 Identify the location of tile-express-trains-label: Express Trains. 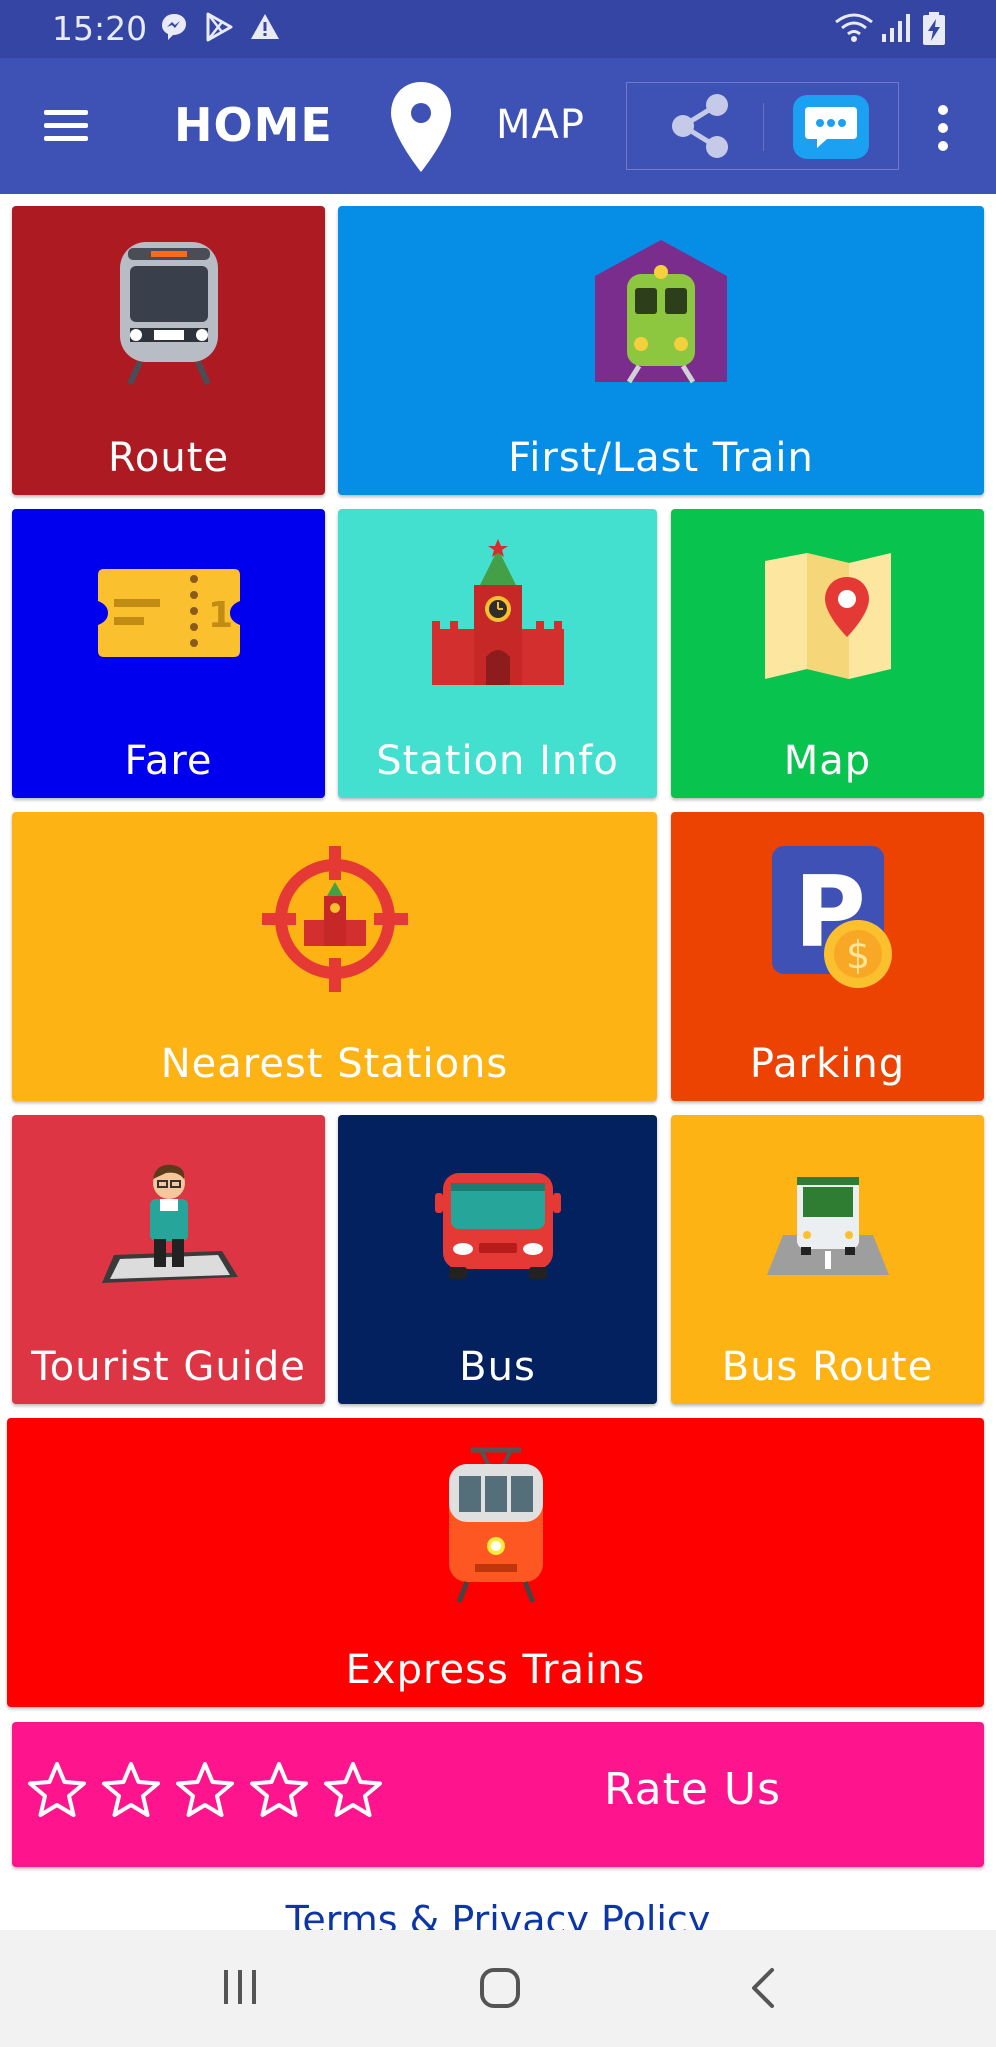
(495, 1670).